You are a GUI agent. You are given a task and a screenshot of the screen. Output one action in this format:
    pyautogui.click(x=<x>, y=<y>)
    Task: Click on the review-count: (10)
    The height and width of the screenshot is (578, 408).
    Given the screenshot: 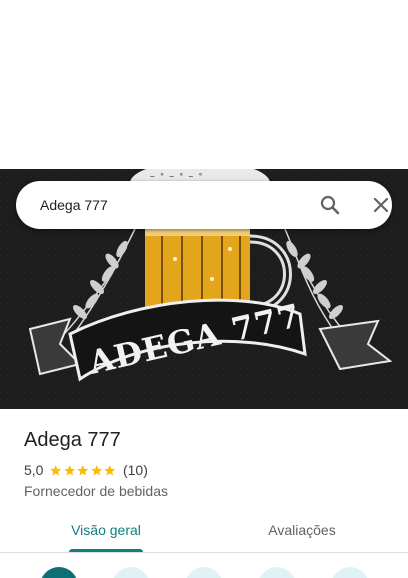 What is the action you would take?
    pyautogui.click(x=135, y=470)
    